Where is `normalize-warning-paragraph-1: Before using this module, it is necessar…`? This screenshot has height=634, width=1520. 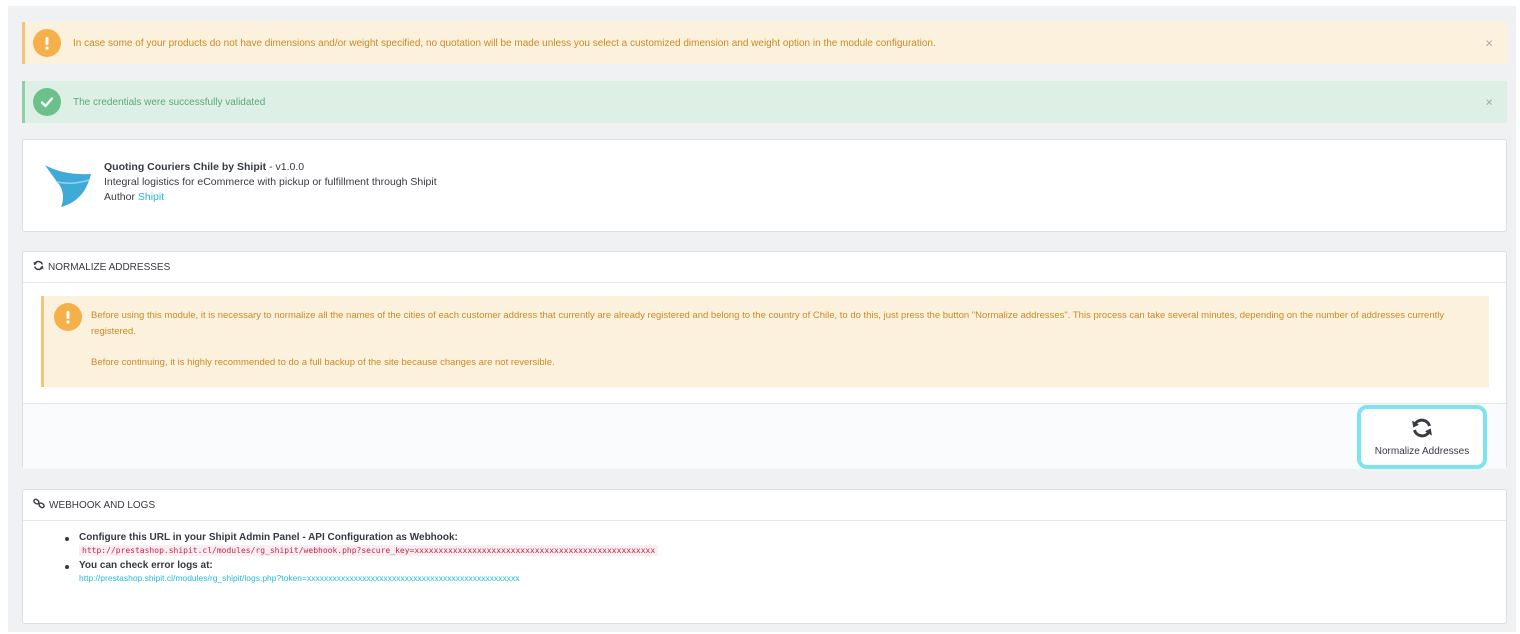 normalize-warning-paragraph-1: Before using this module, it is necessar… is located at coordinates (768, 323).